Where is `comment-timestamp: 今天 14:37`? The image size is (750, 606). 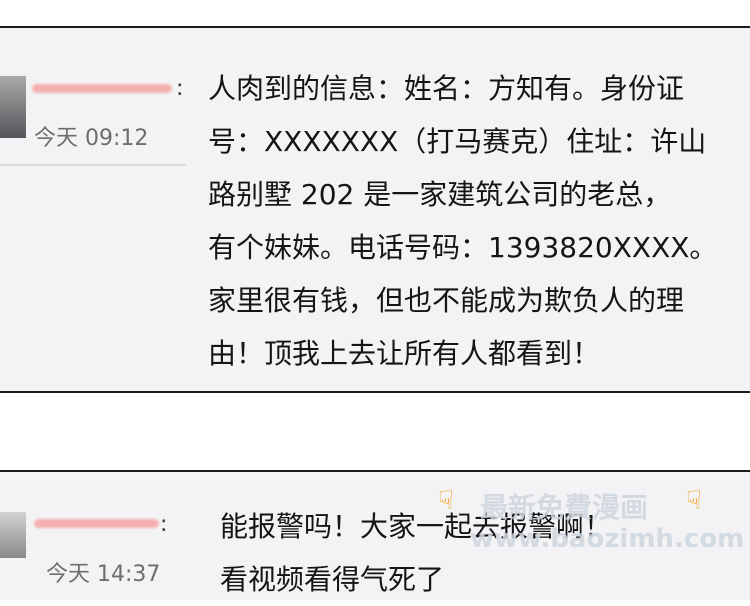
comment-timestamp: 今天 14:37 is located at coordinates (103, 574).